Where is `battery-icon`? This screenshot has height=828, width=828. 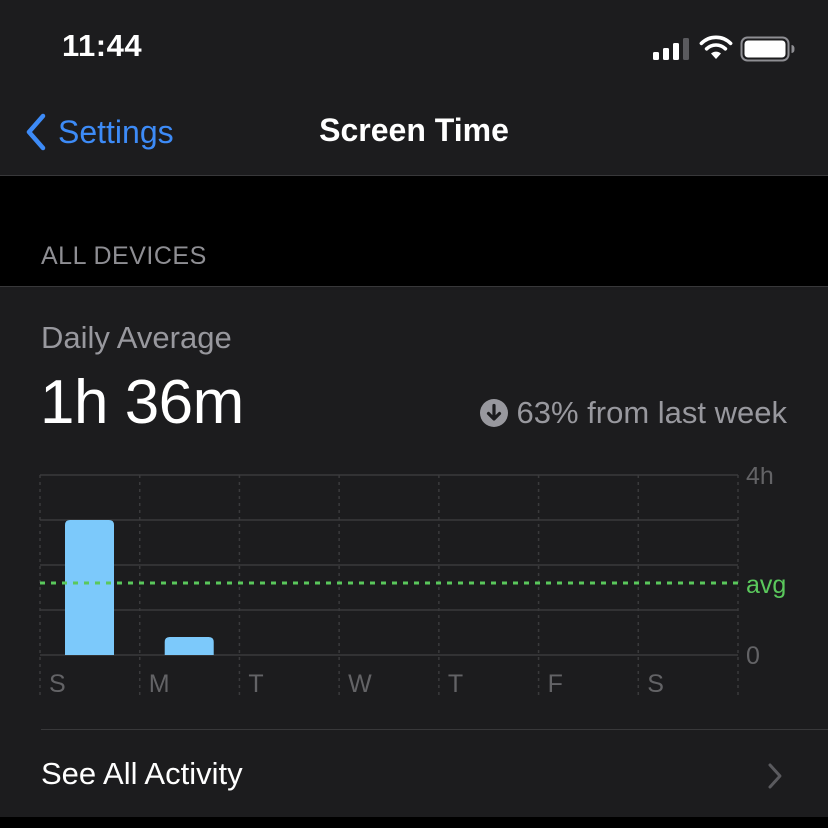
battery-icon is located at coordinates (767, 49).